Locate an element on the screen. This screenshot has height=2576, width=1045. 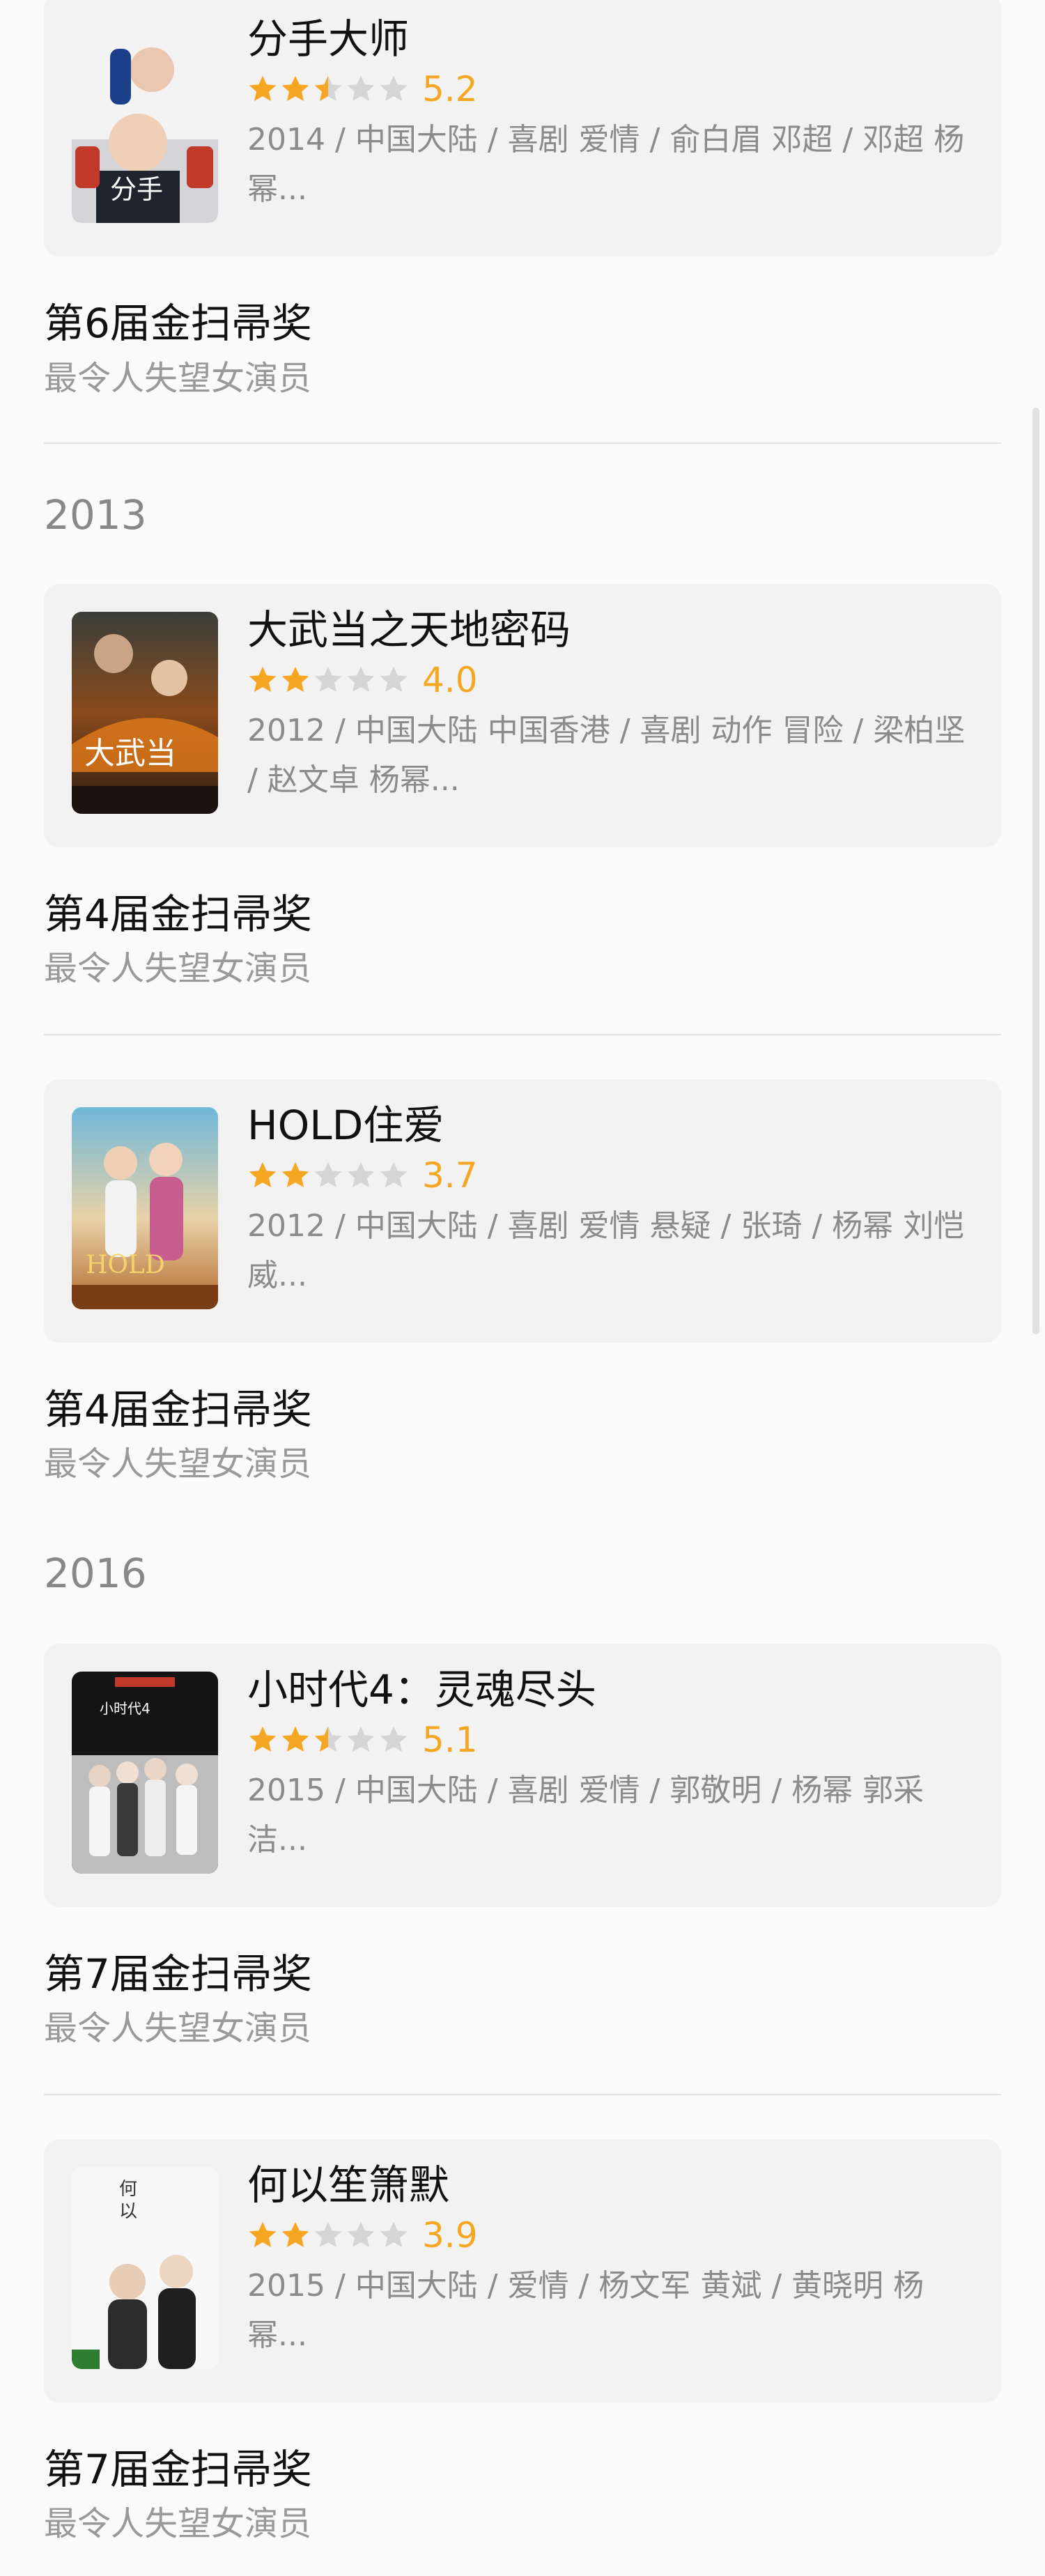
movie-poster-1: 大武当 is located at coordinates (145, 713).